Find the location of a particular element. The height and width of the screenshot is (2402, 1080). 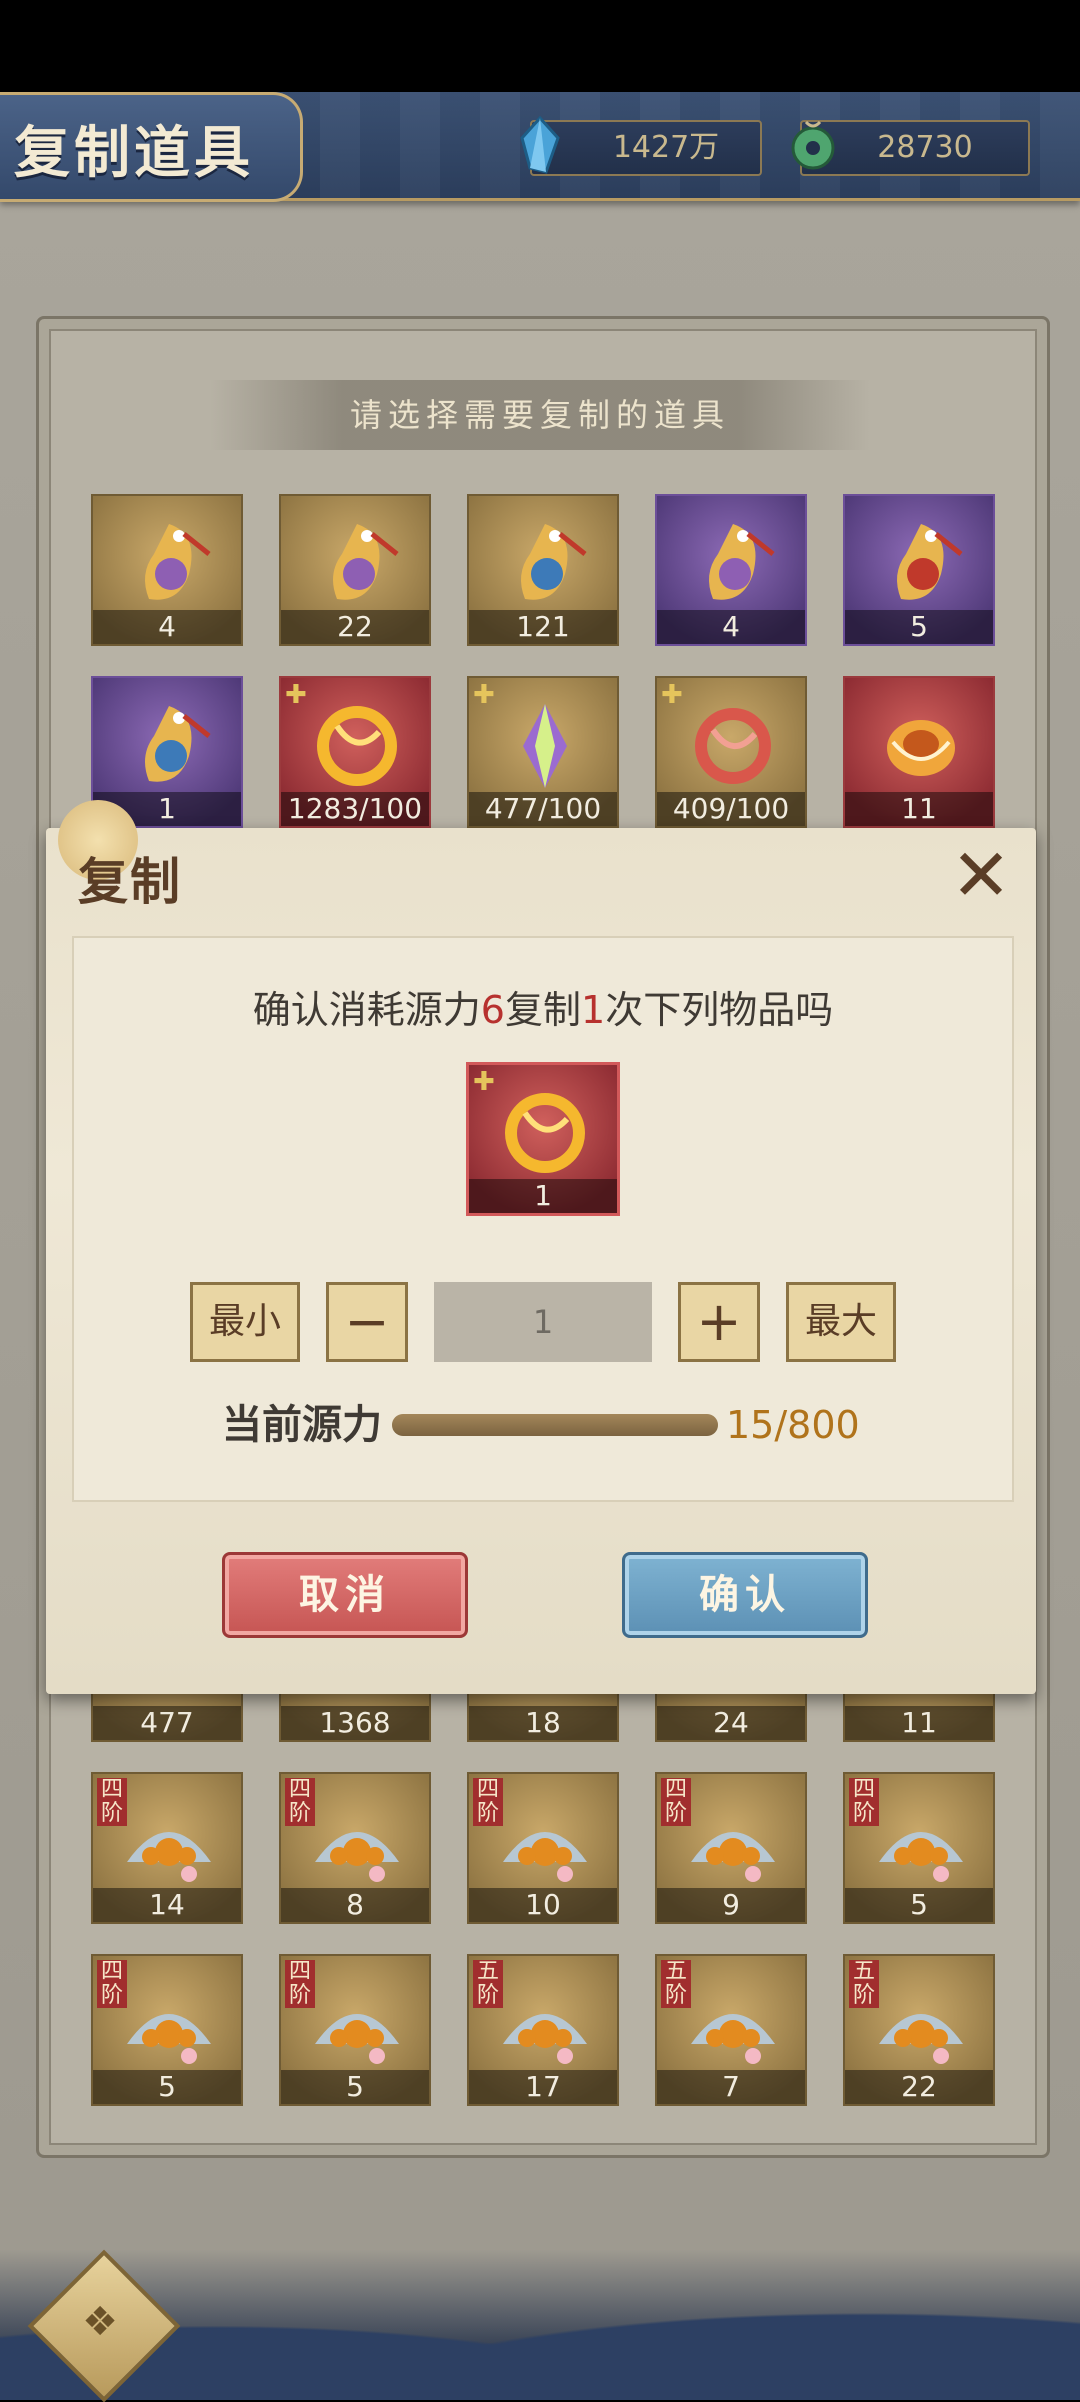

quantity-input: 1 is located at coordinates (543, 1322).